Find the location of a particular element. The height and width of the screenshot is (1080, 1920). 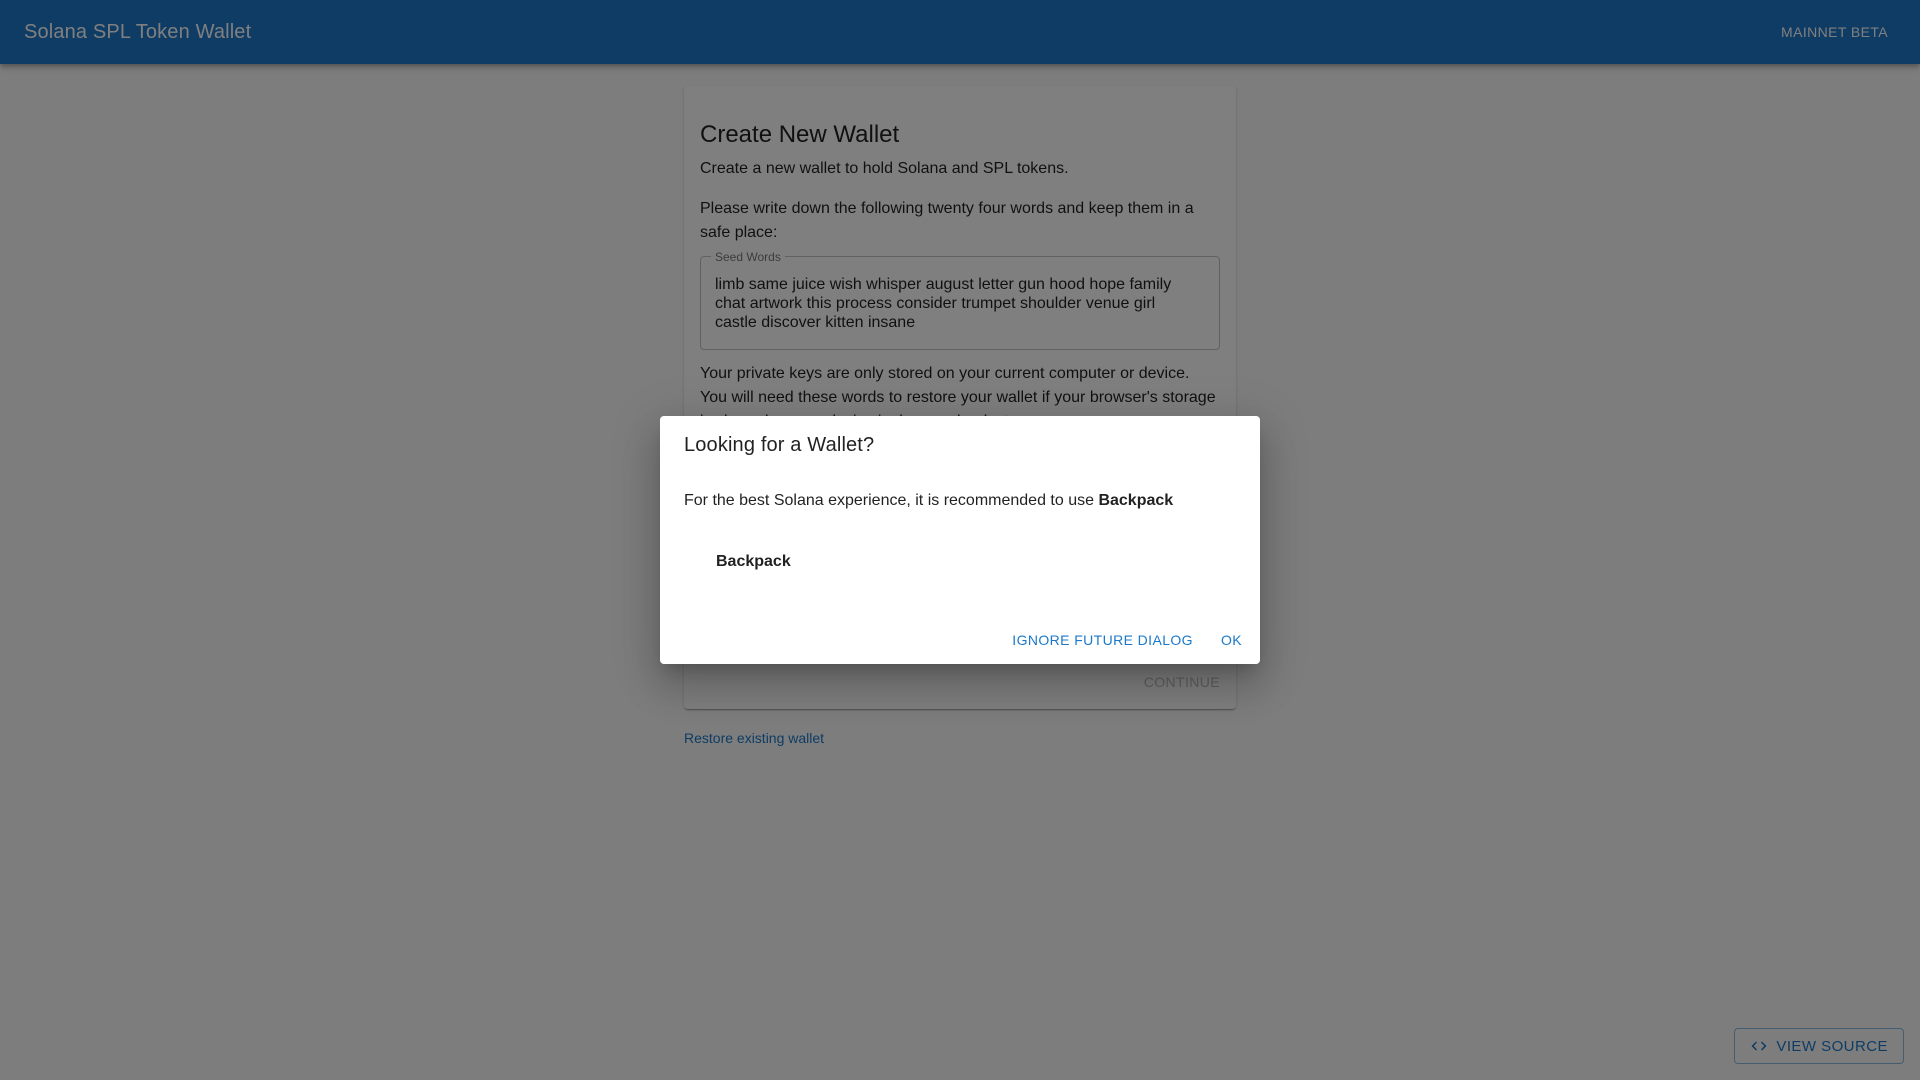

dialog-actions: IGNORE FUTURE DIALOG OK is located at coordinates (1127, 640).